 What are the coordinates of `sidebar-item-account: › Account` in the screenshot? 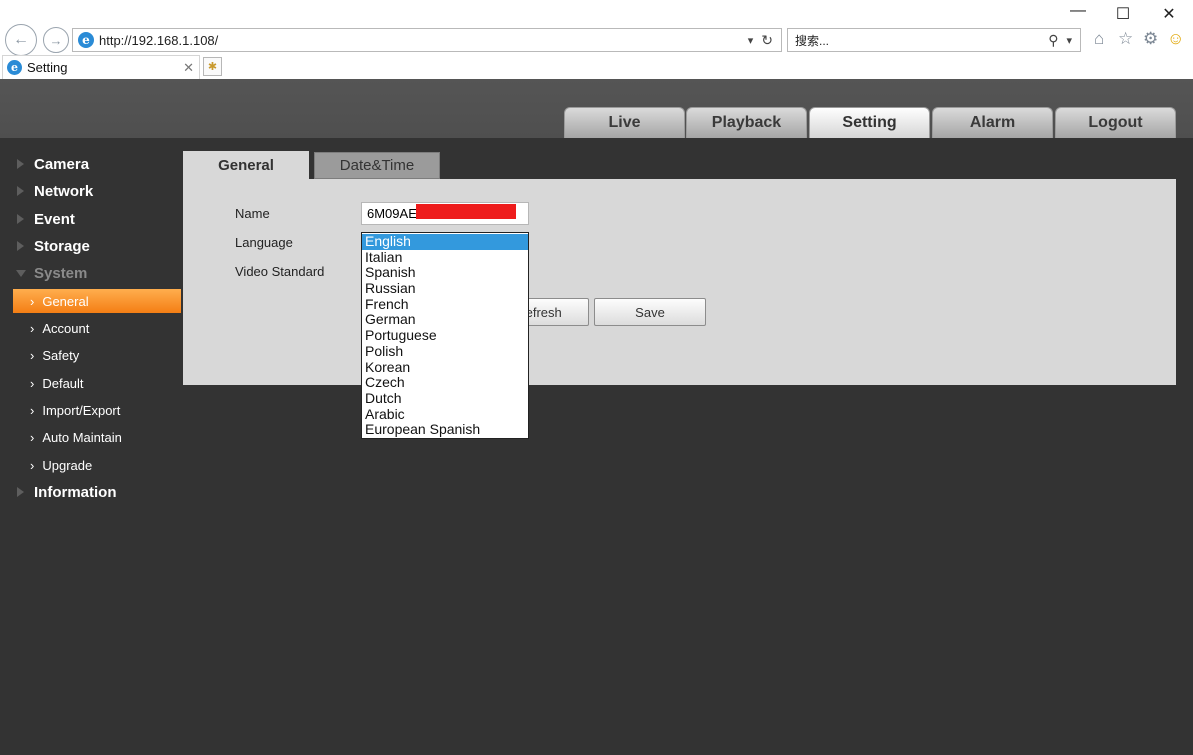 It's located at (97, 328).